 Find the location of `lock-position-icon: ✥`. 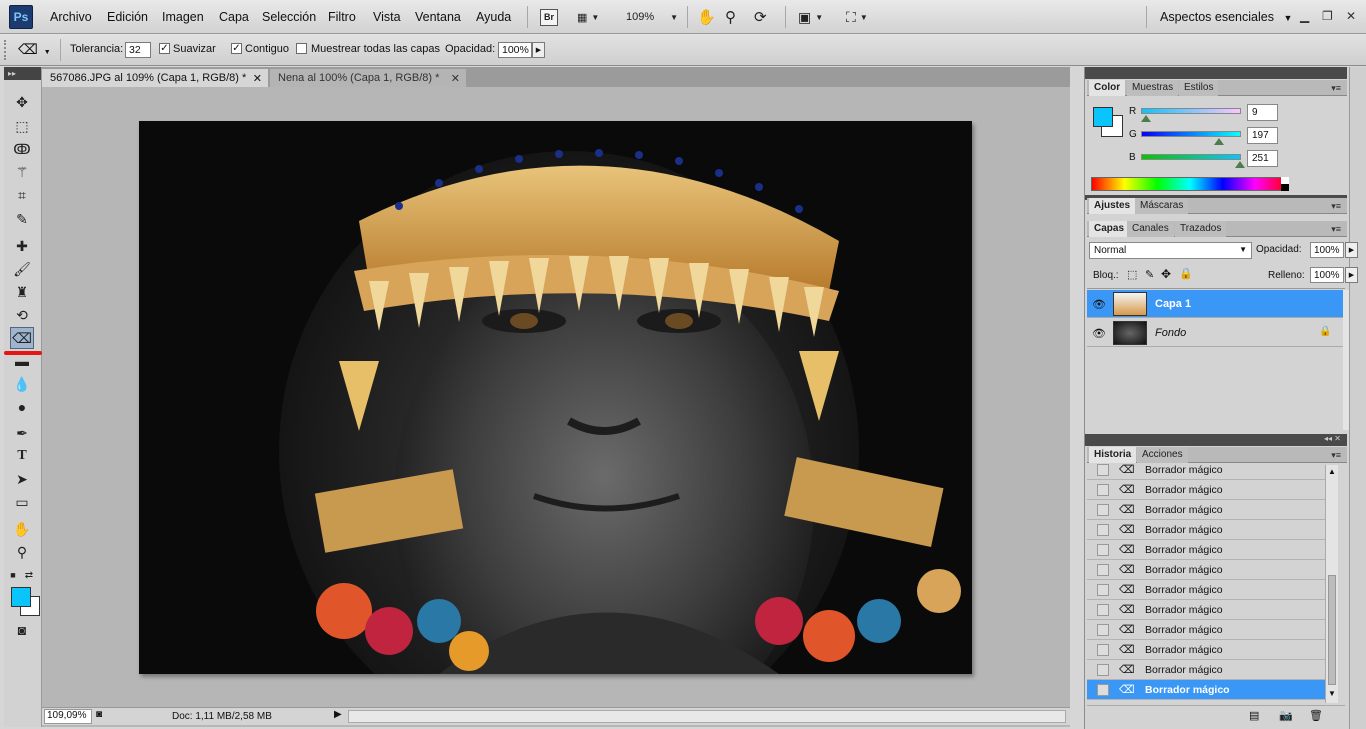

lock-position-icon: ✥ is located at coordinates (1166, 274).